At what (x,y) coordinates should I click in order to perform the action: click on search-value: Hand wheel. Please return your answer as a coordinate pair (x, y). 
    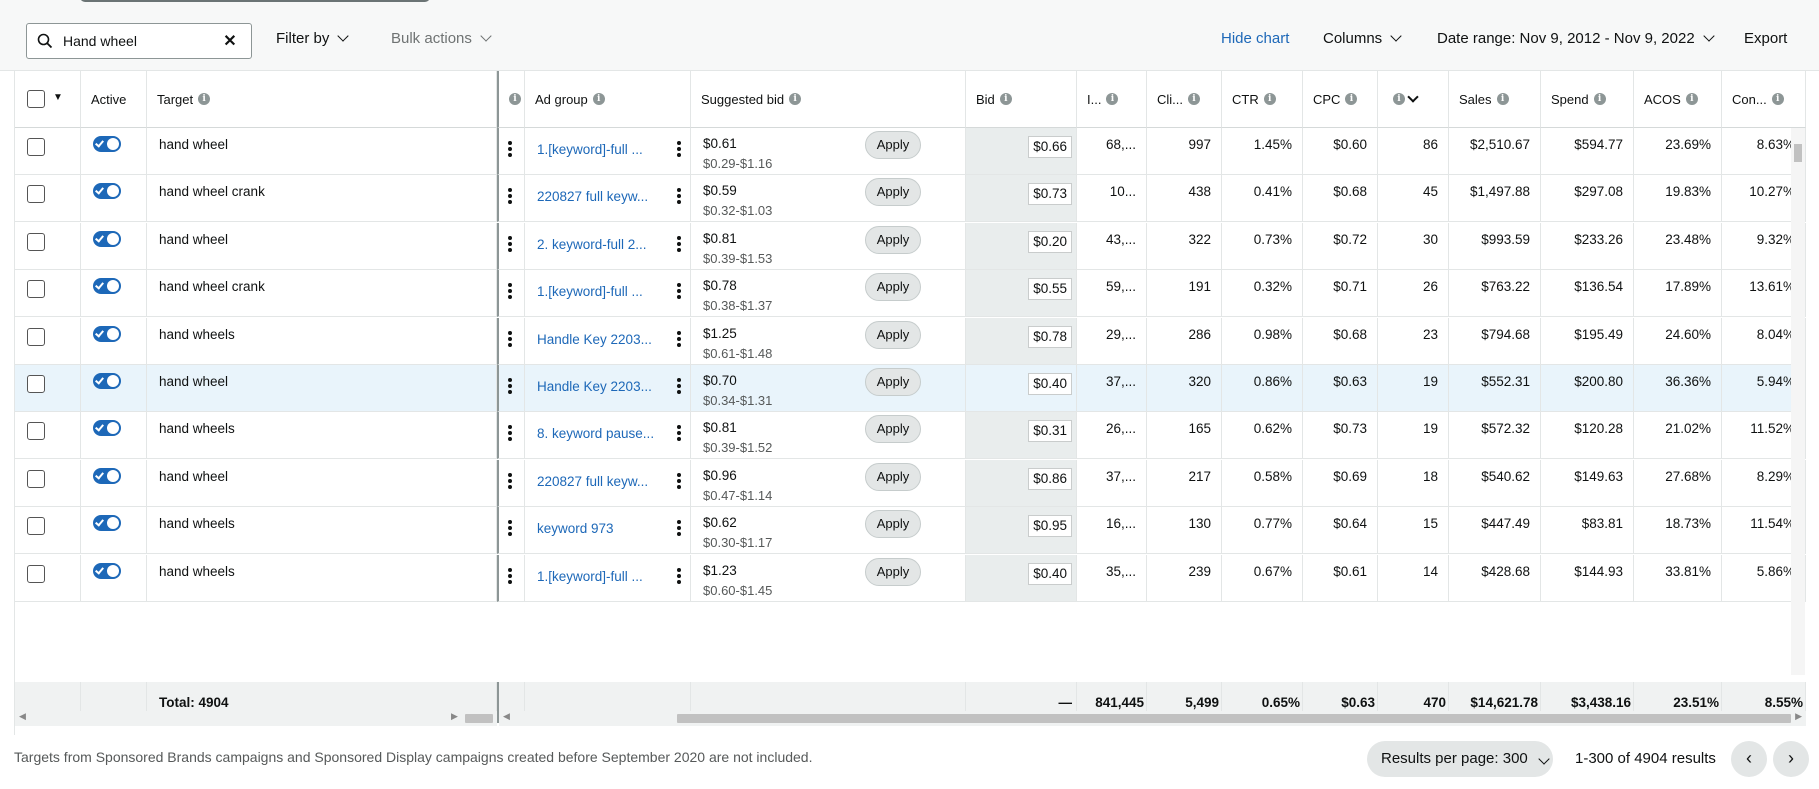
    Looking at the image, I should click on (140, 41).